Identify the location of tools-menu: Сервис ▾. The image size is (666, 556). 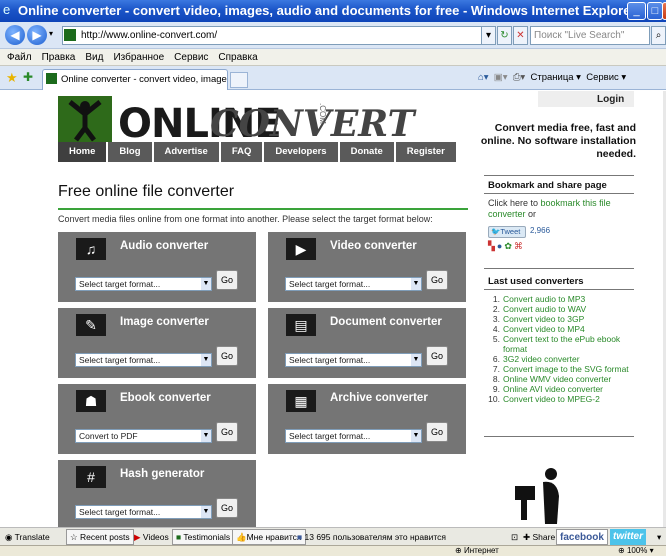
(606, 77).